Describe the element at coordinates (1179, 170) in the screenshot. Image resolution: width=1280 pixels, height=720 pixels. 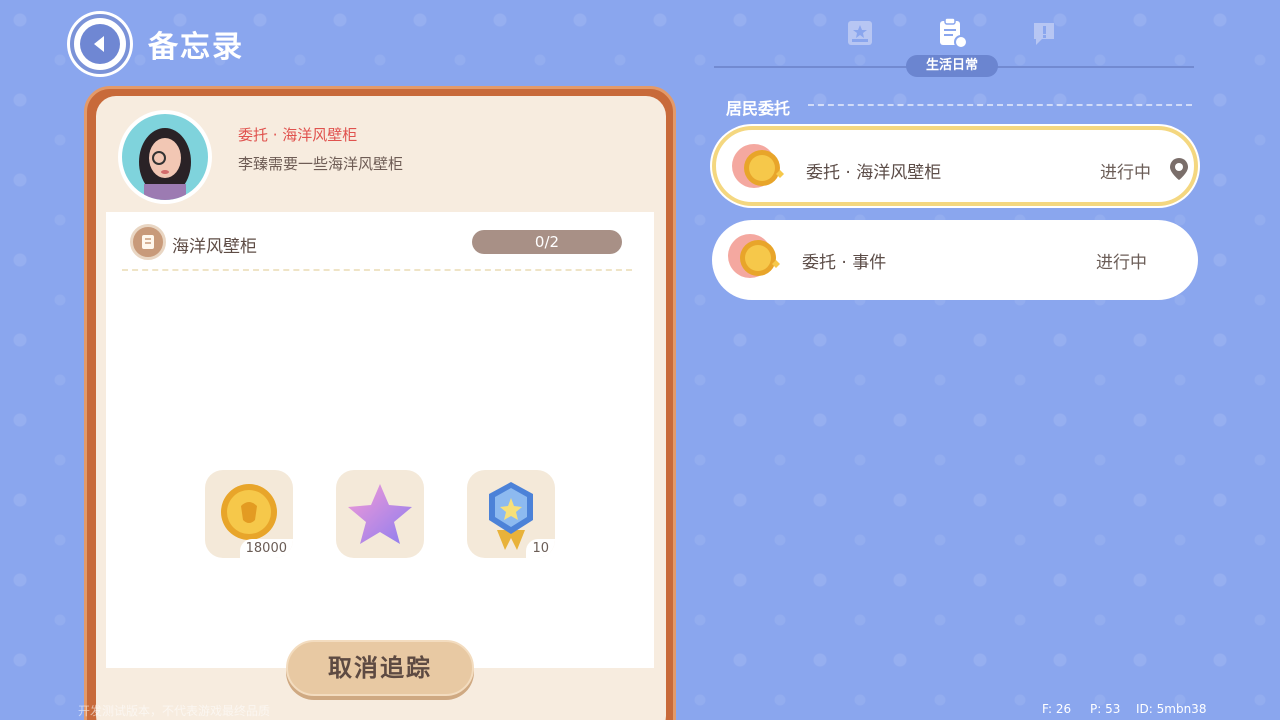
I see `location-pin-icon` at that location.